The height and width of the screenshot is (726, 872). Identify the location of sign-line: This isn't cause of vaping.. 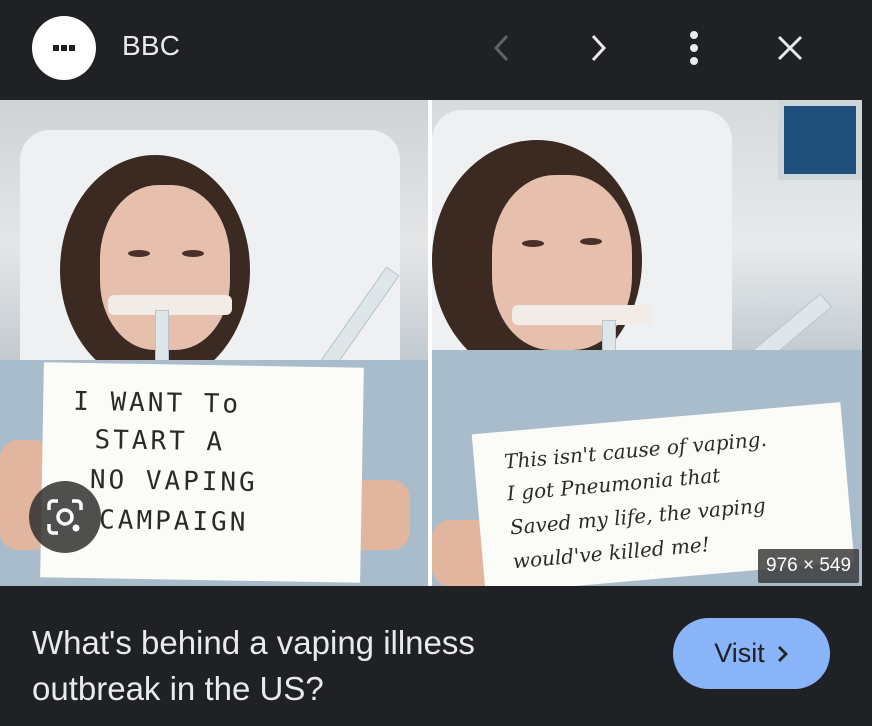
(635, 450).